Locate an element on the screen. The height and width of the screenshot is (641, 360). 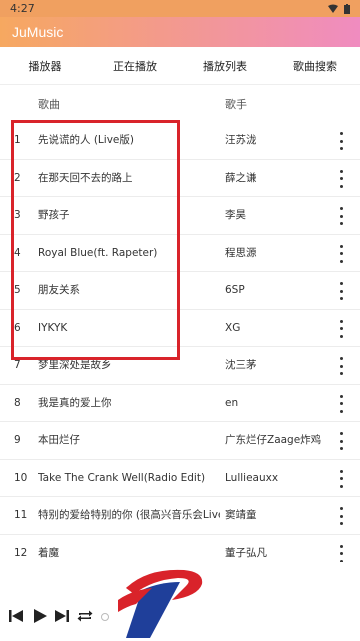
app-bar: JuMusic is located at coordinates (180, 32).